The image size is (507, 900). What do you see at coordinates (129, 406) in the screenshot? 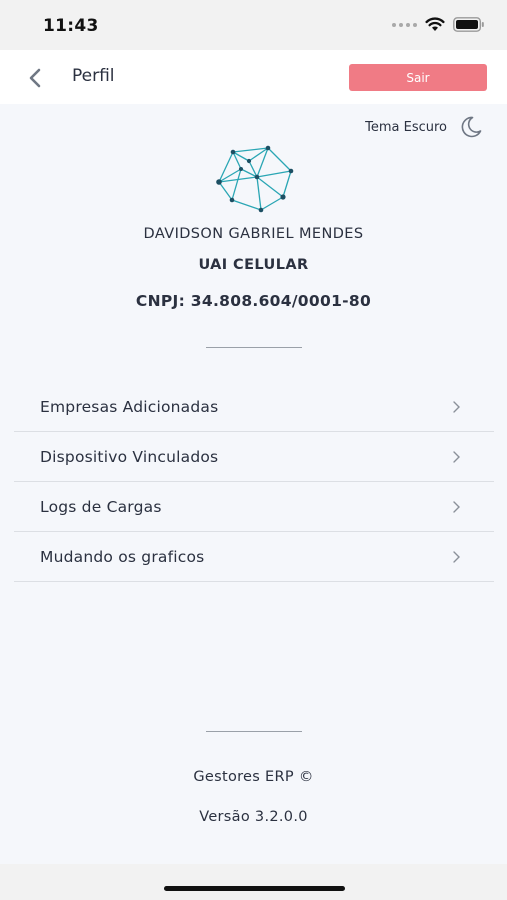
I see `menu-item-label: Empresas Adicionadas` at bounding box center [129, 406].